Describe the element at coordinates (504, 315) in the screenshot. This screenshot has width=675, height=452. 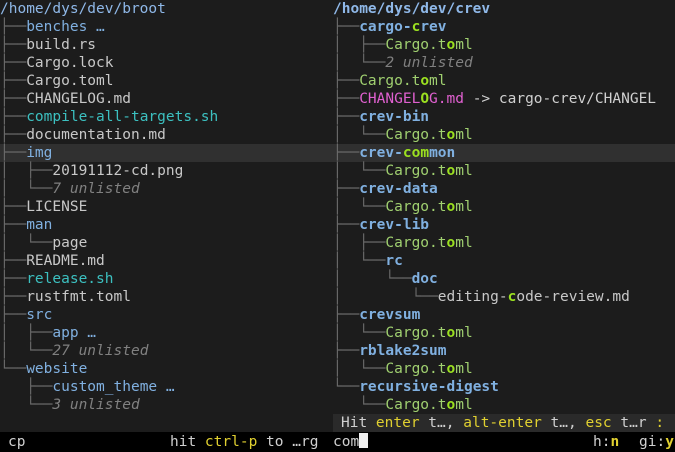
I see `right-tree-row: ├──crevsum` at that location.